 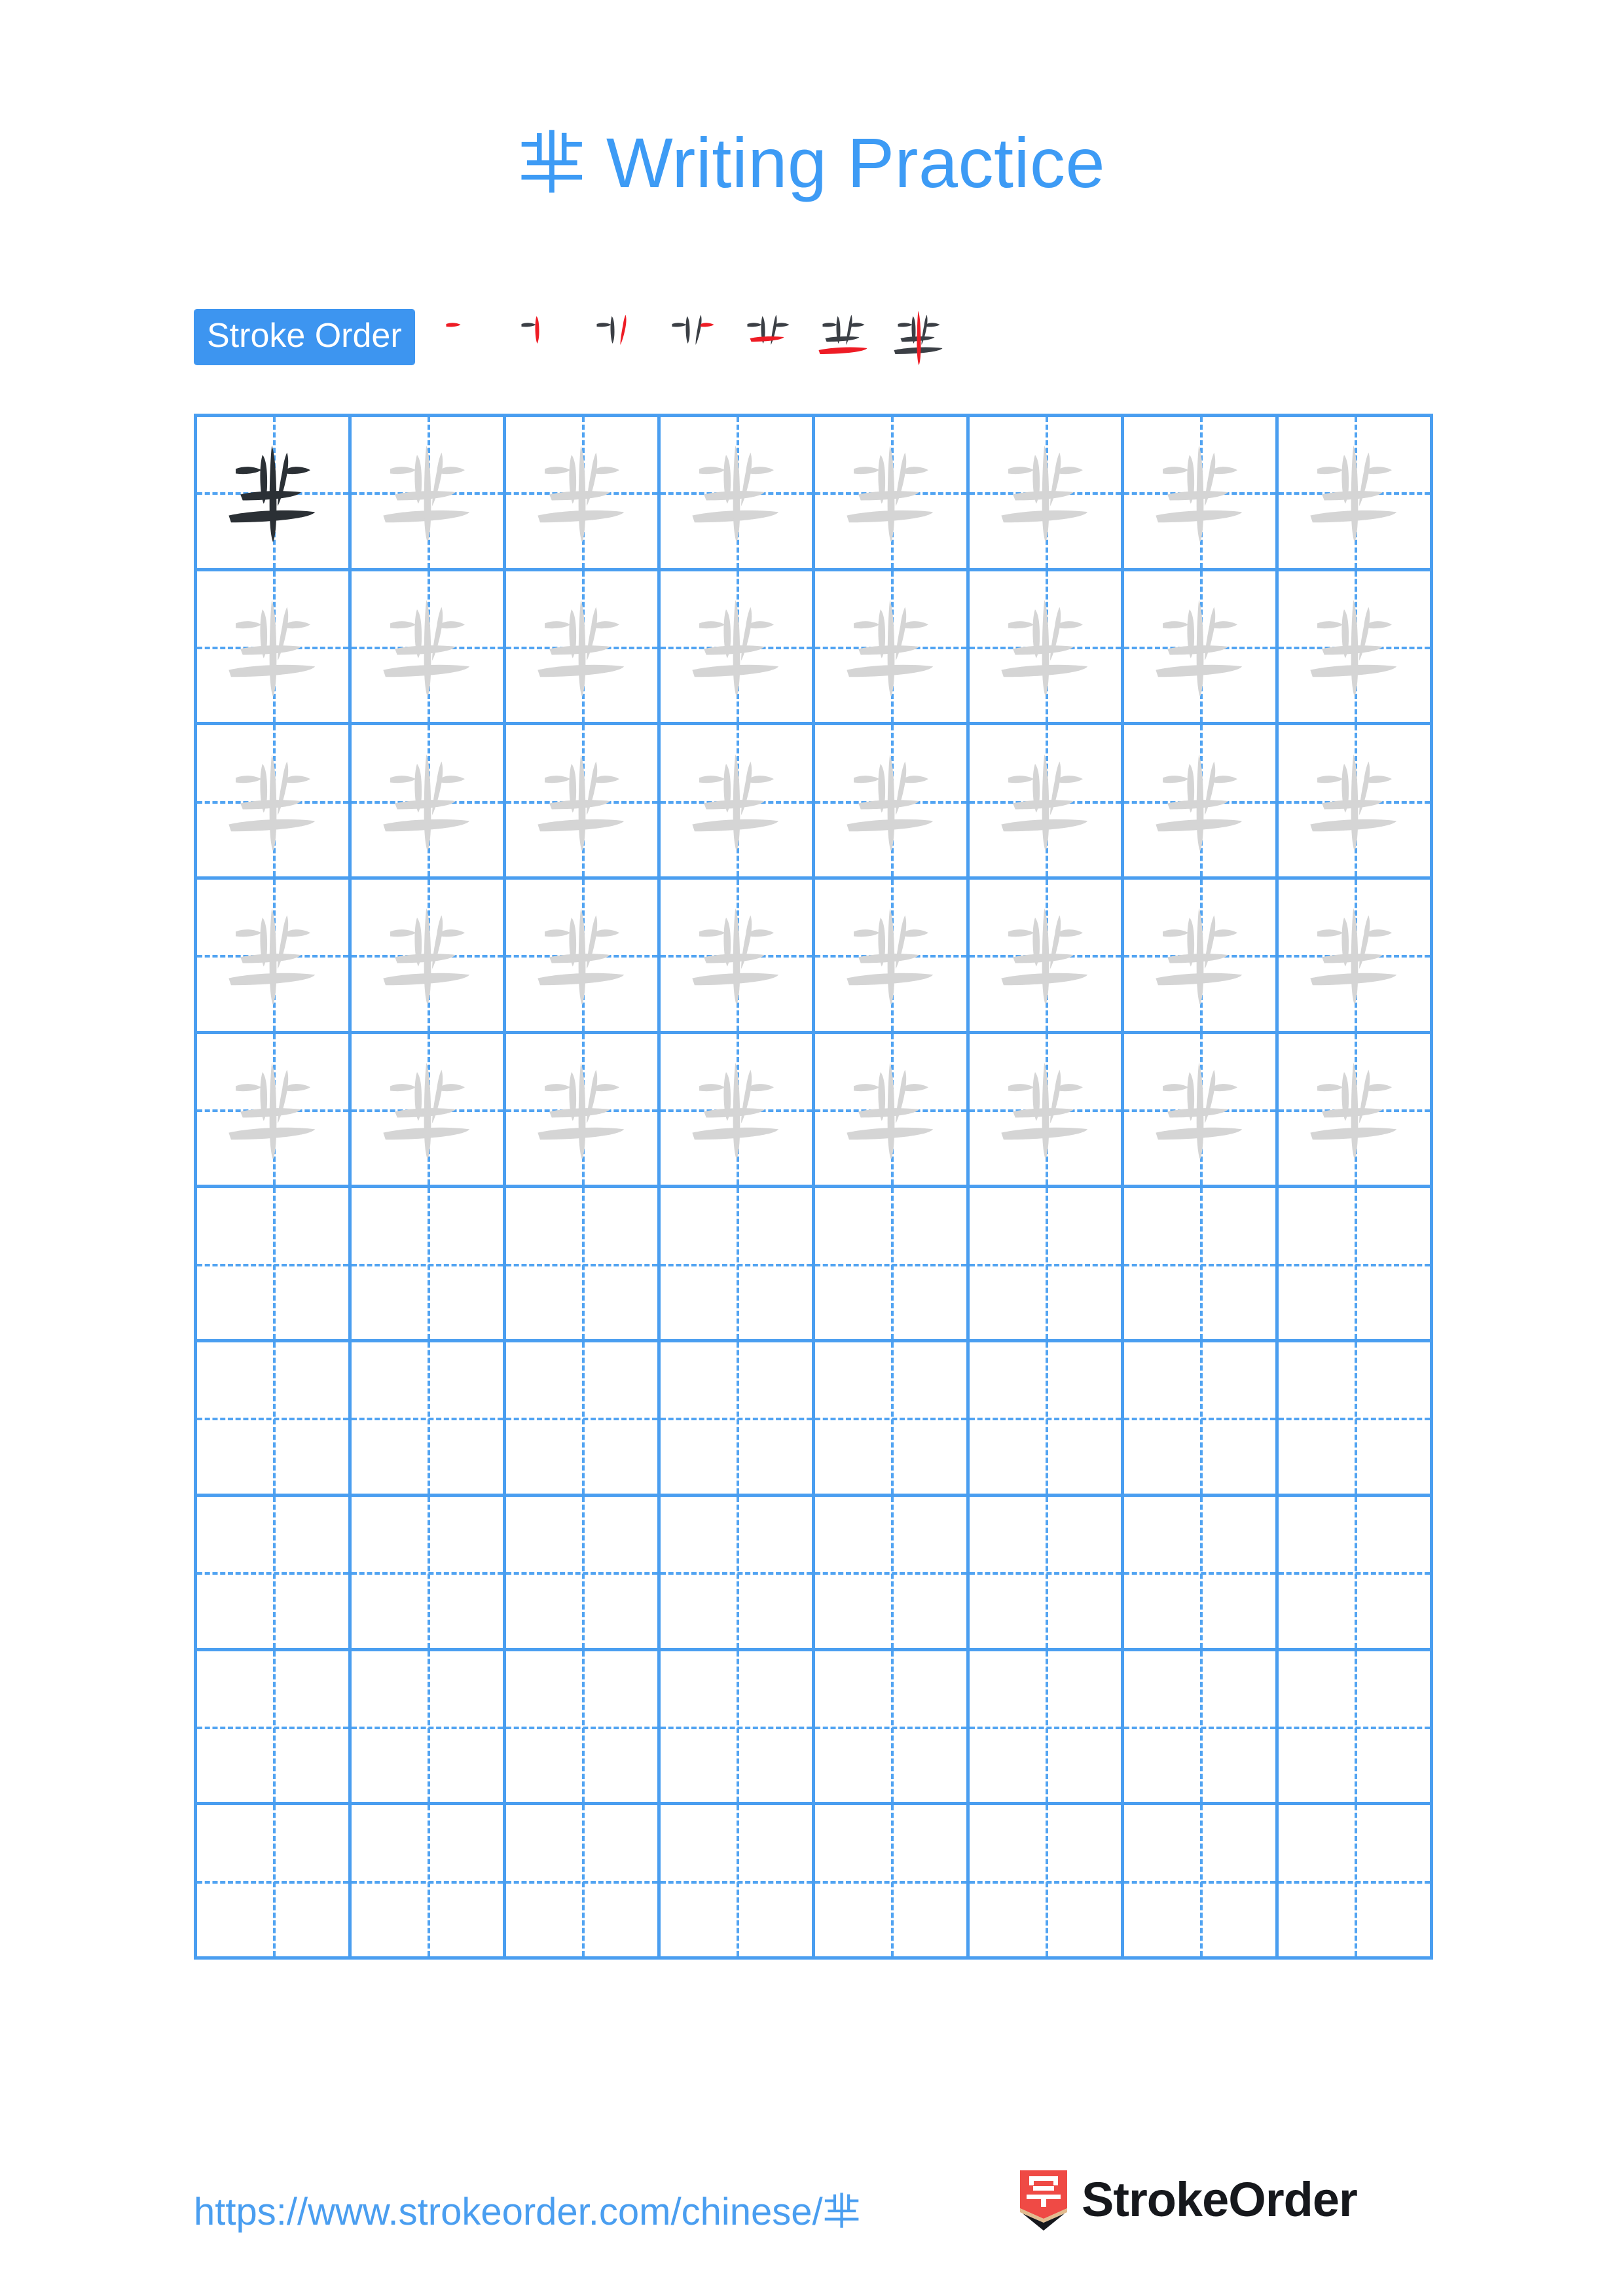 I want to click on footer-logo: StrokeOrder, so click(x=1188, y=2200).